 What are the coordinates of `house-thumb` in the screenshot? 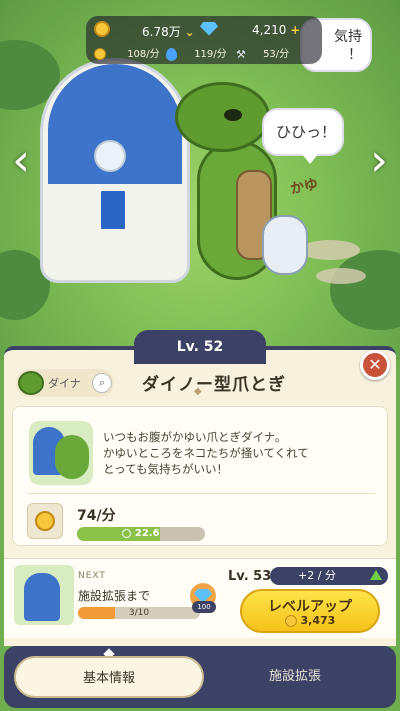 It's located at (42, 597).